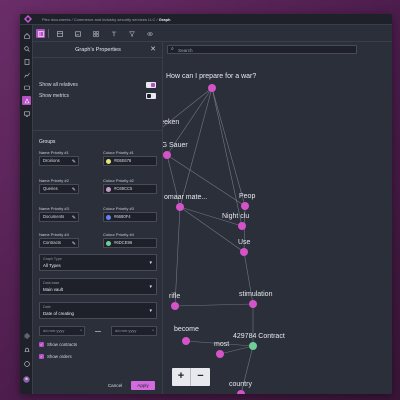  Describe the element at coordinates (52, 242) in the screenshot. I see `group-4-name-value: Contracts` at that location.